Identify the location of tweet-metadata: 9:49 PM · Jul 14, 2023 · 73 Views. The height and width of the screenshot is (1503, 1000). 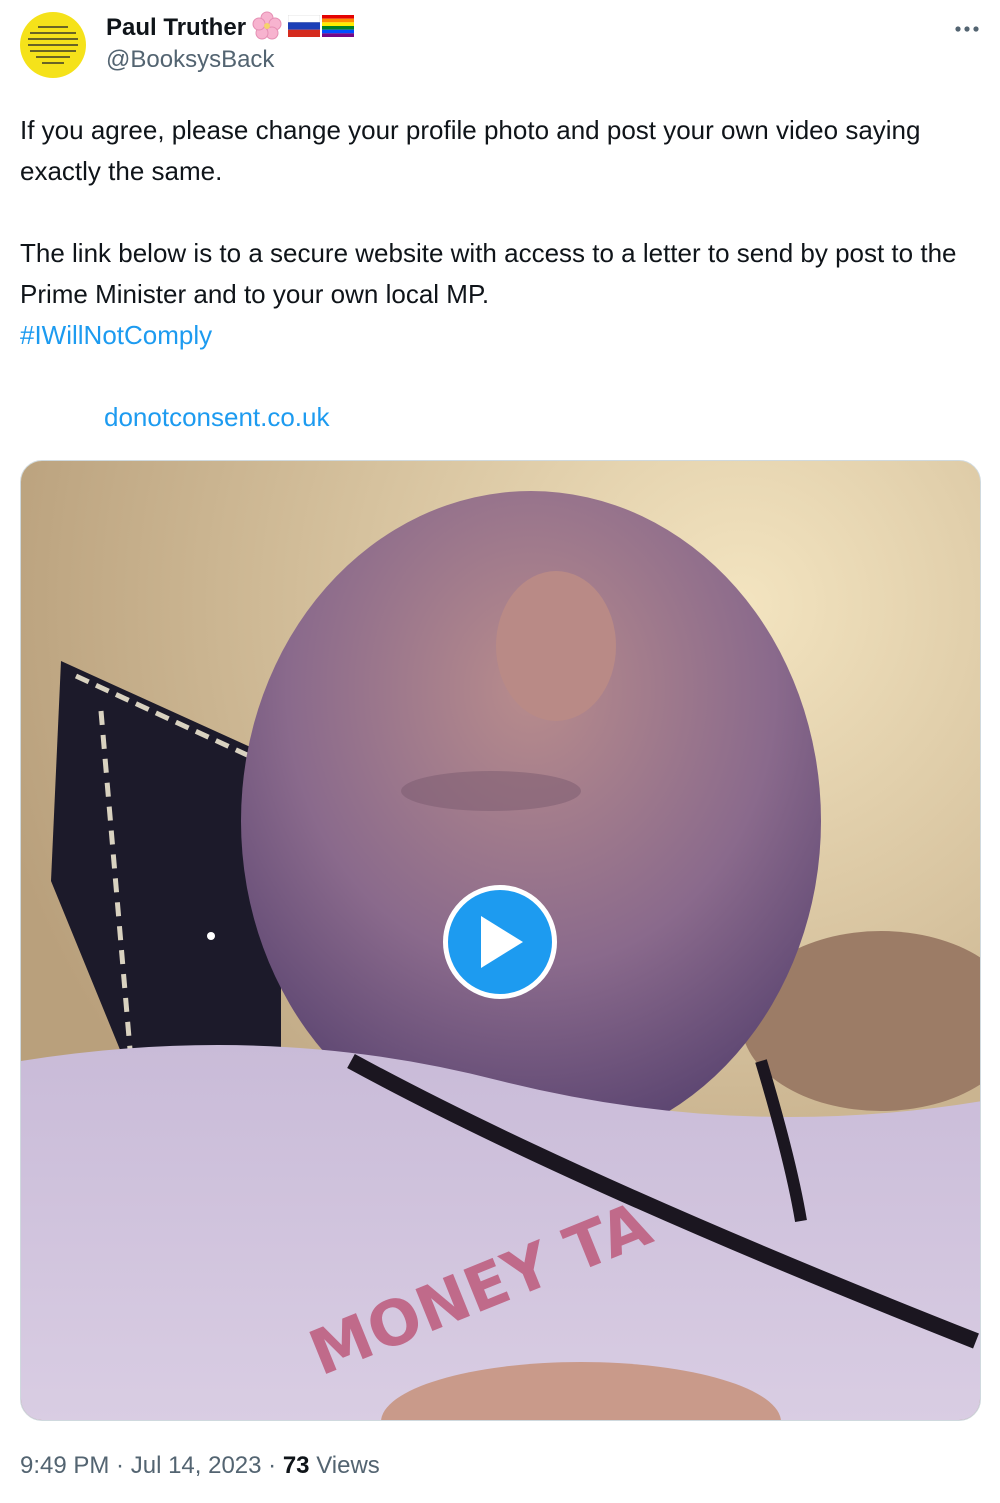
(200, 1466).